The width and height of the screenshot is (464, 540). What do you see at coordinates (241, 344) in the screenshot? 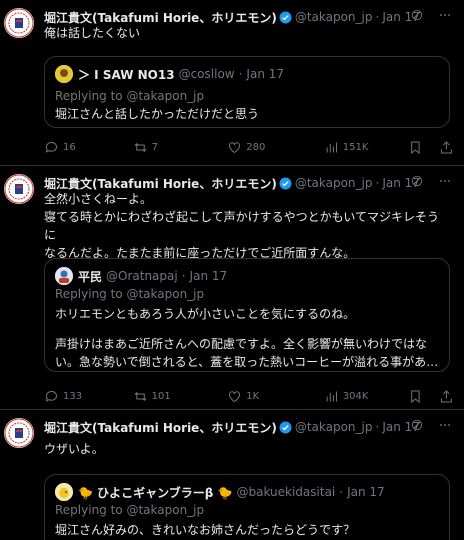
I see `quoted-text-line: 声掛けはまあご近所さんへの配慮ですよ。全く影響が無いわけではな` at bounding box center [241, 344].